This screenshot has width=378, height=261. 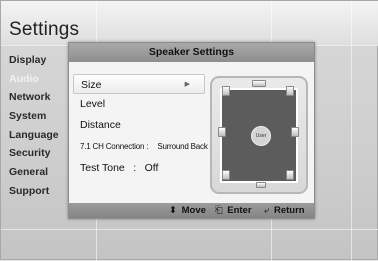 What do you see at coordinates (219, 210) in the screenshot?
I see `enter-icon: ⎗` at bounding box center [219, 210].